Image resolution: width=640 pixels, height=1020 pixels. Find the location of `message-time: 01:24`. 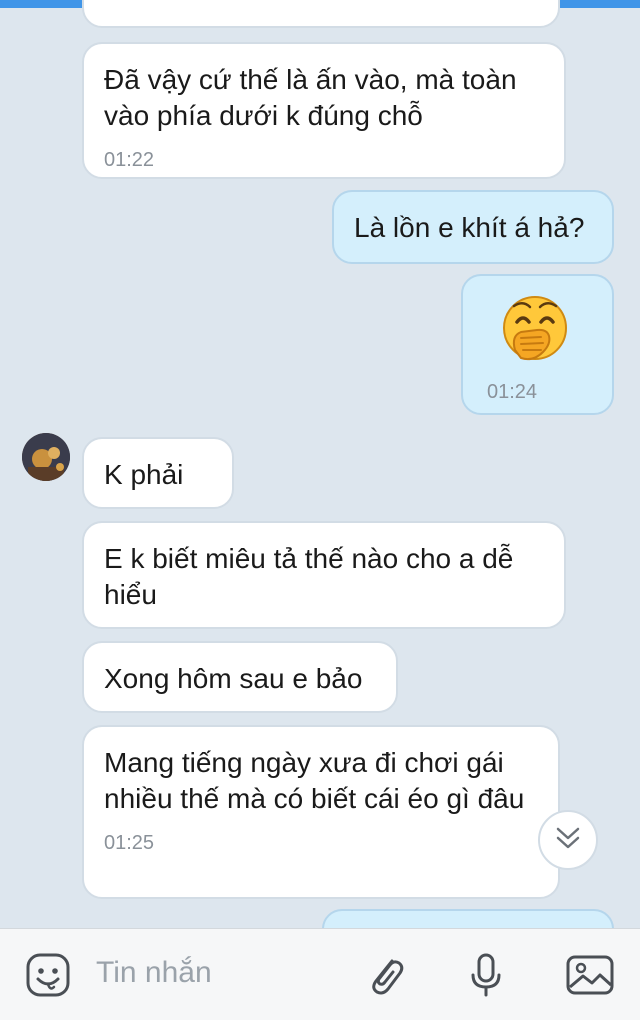

message-time: 01:24 is located at coordinates (512, 392).